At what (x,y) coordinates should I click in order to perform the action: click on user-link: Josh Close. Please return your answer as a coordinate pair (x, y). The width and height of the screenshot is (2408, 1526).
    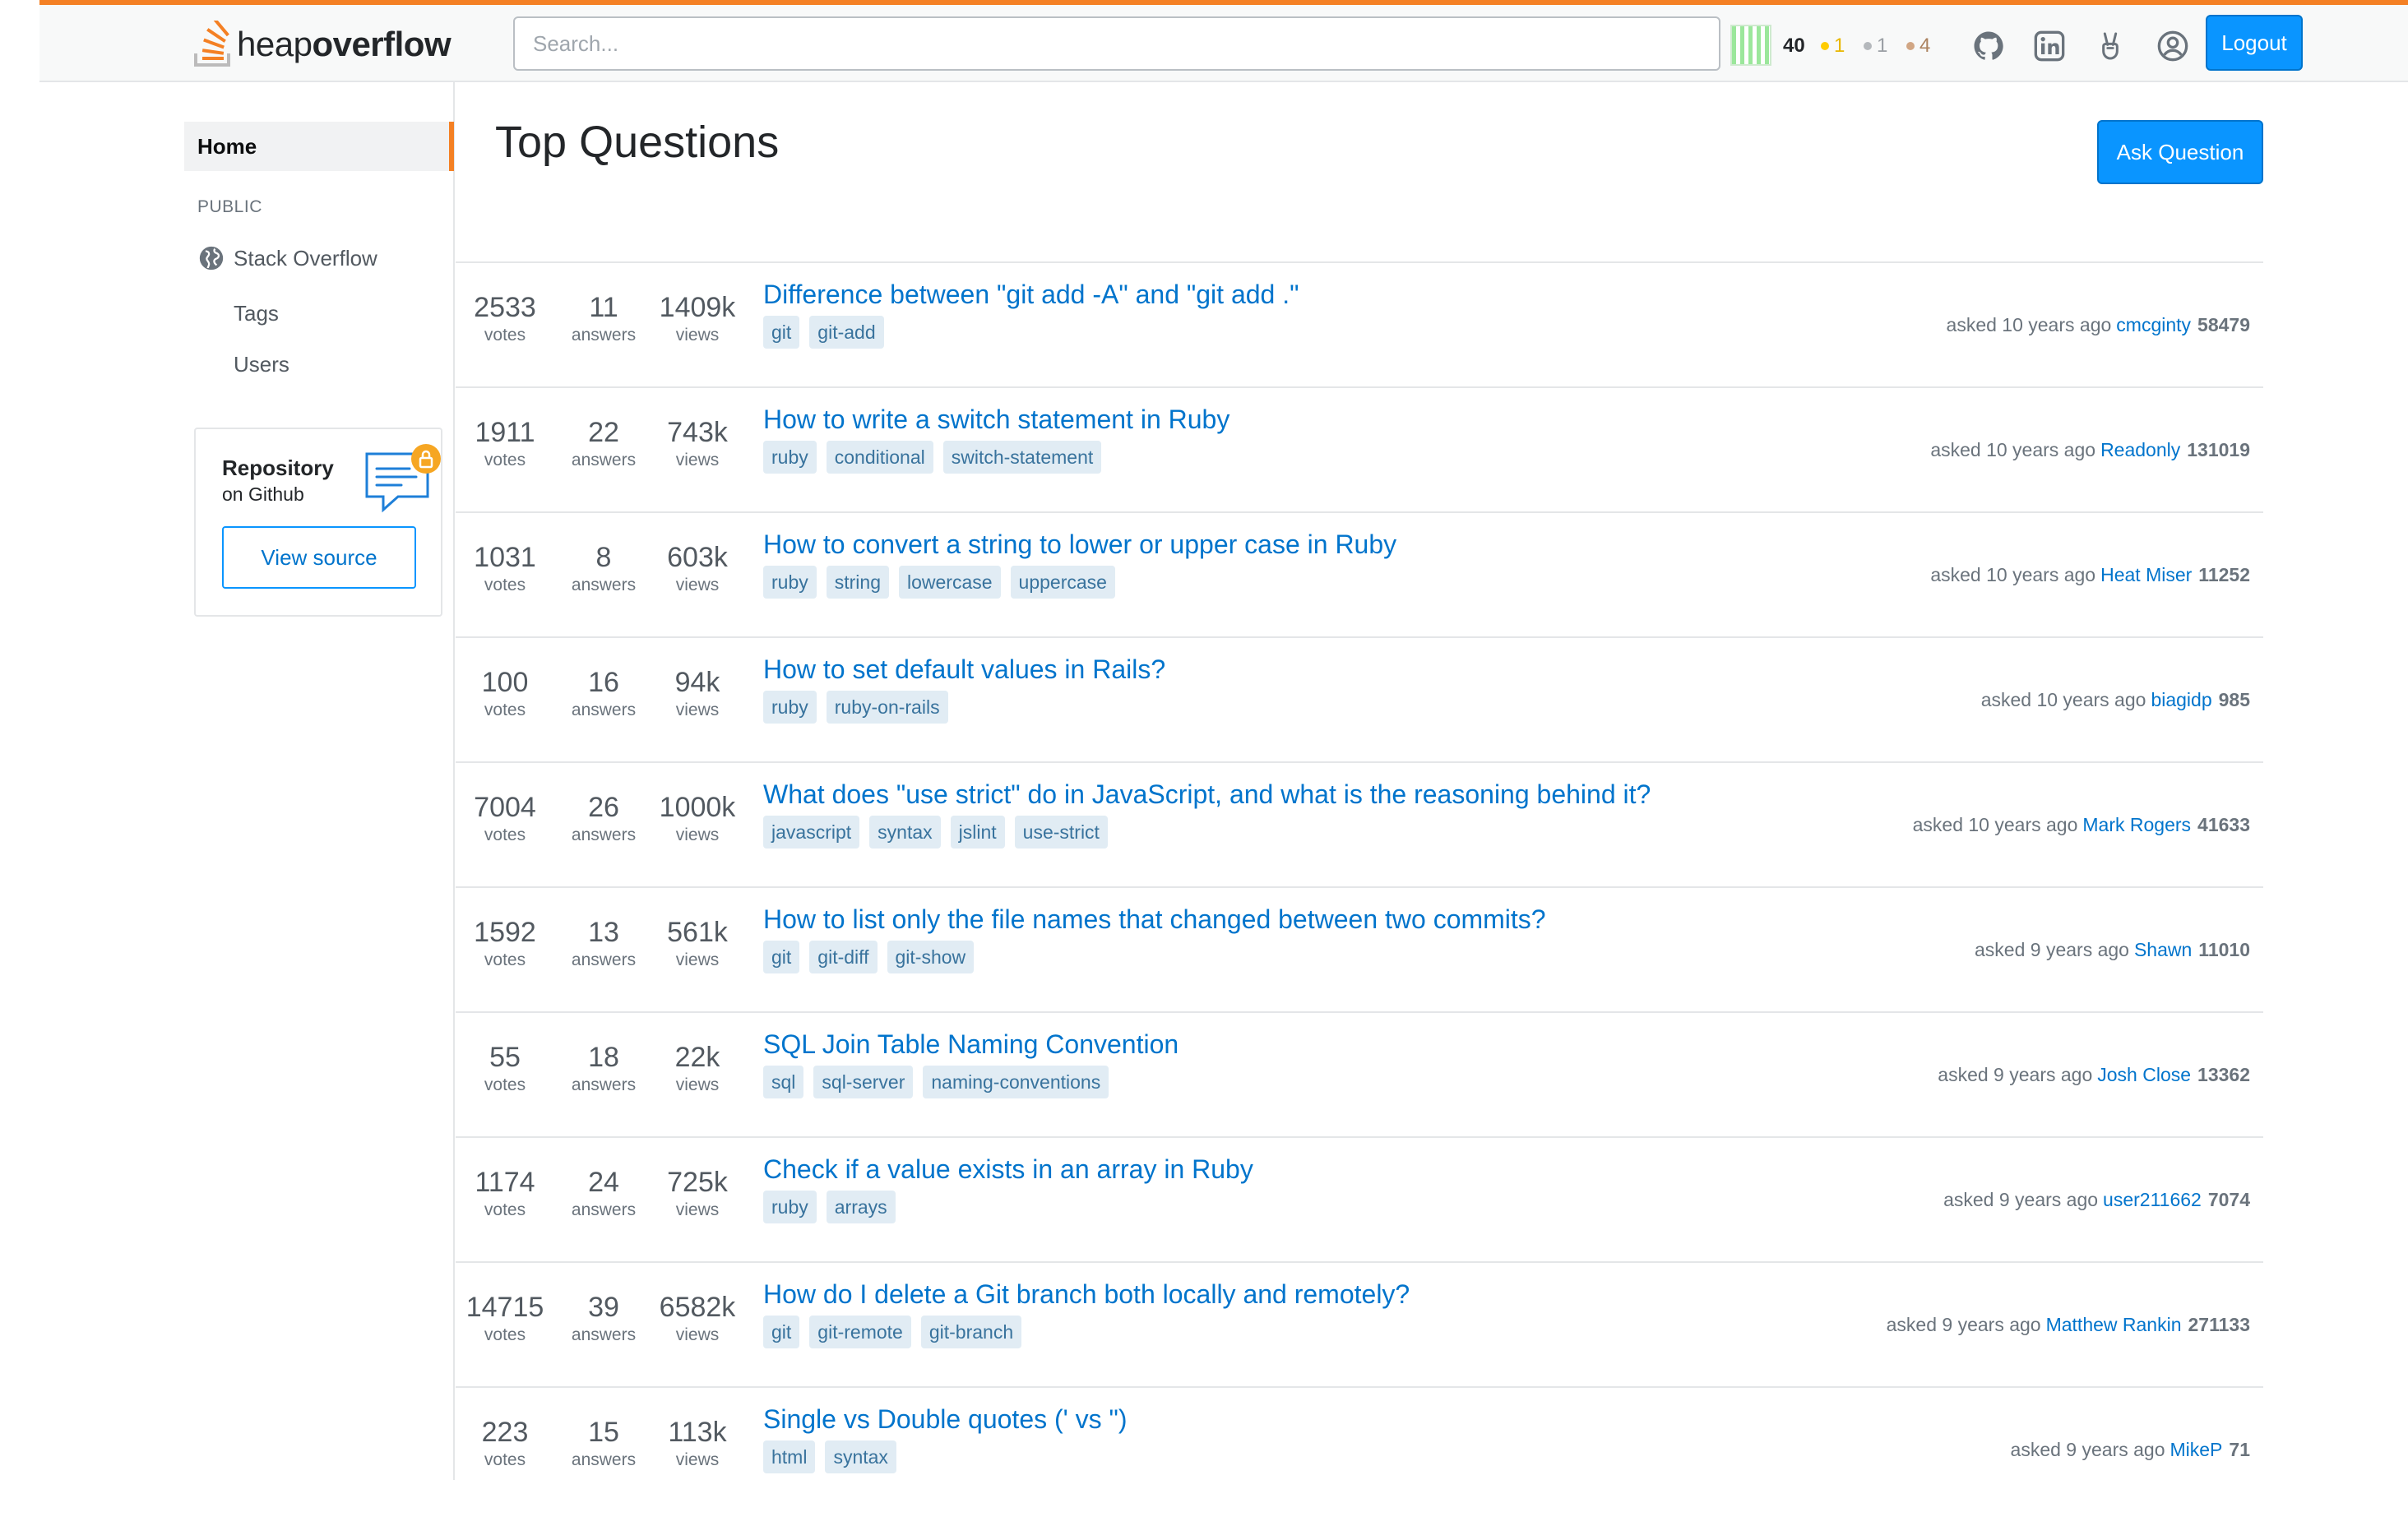
    Looking at the image, I should click on (2144, 1074).